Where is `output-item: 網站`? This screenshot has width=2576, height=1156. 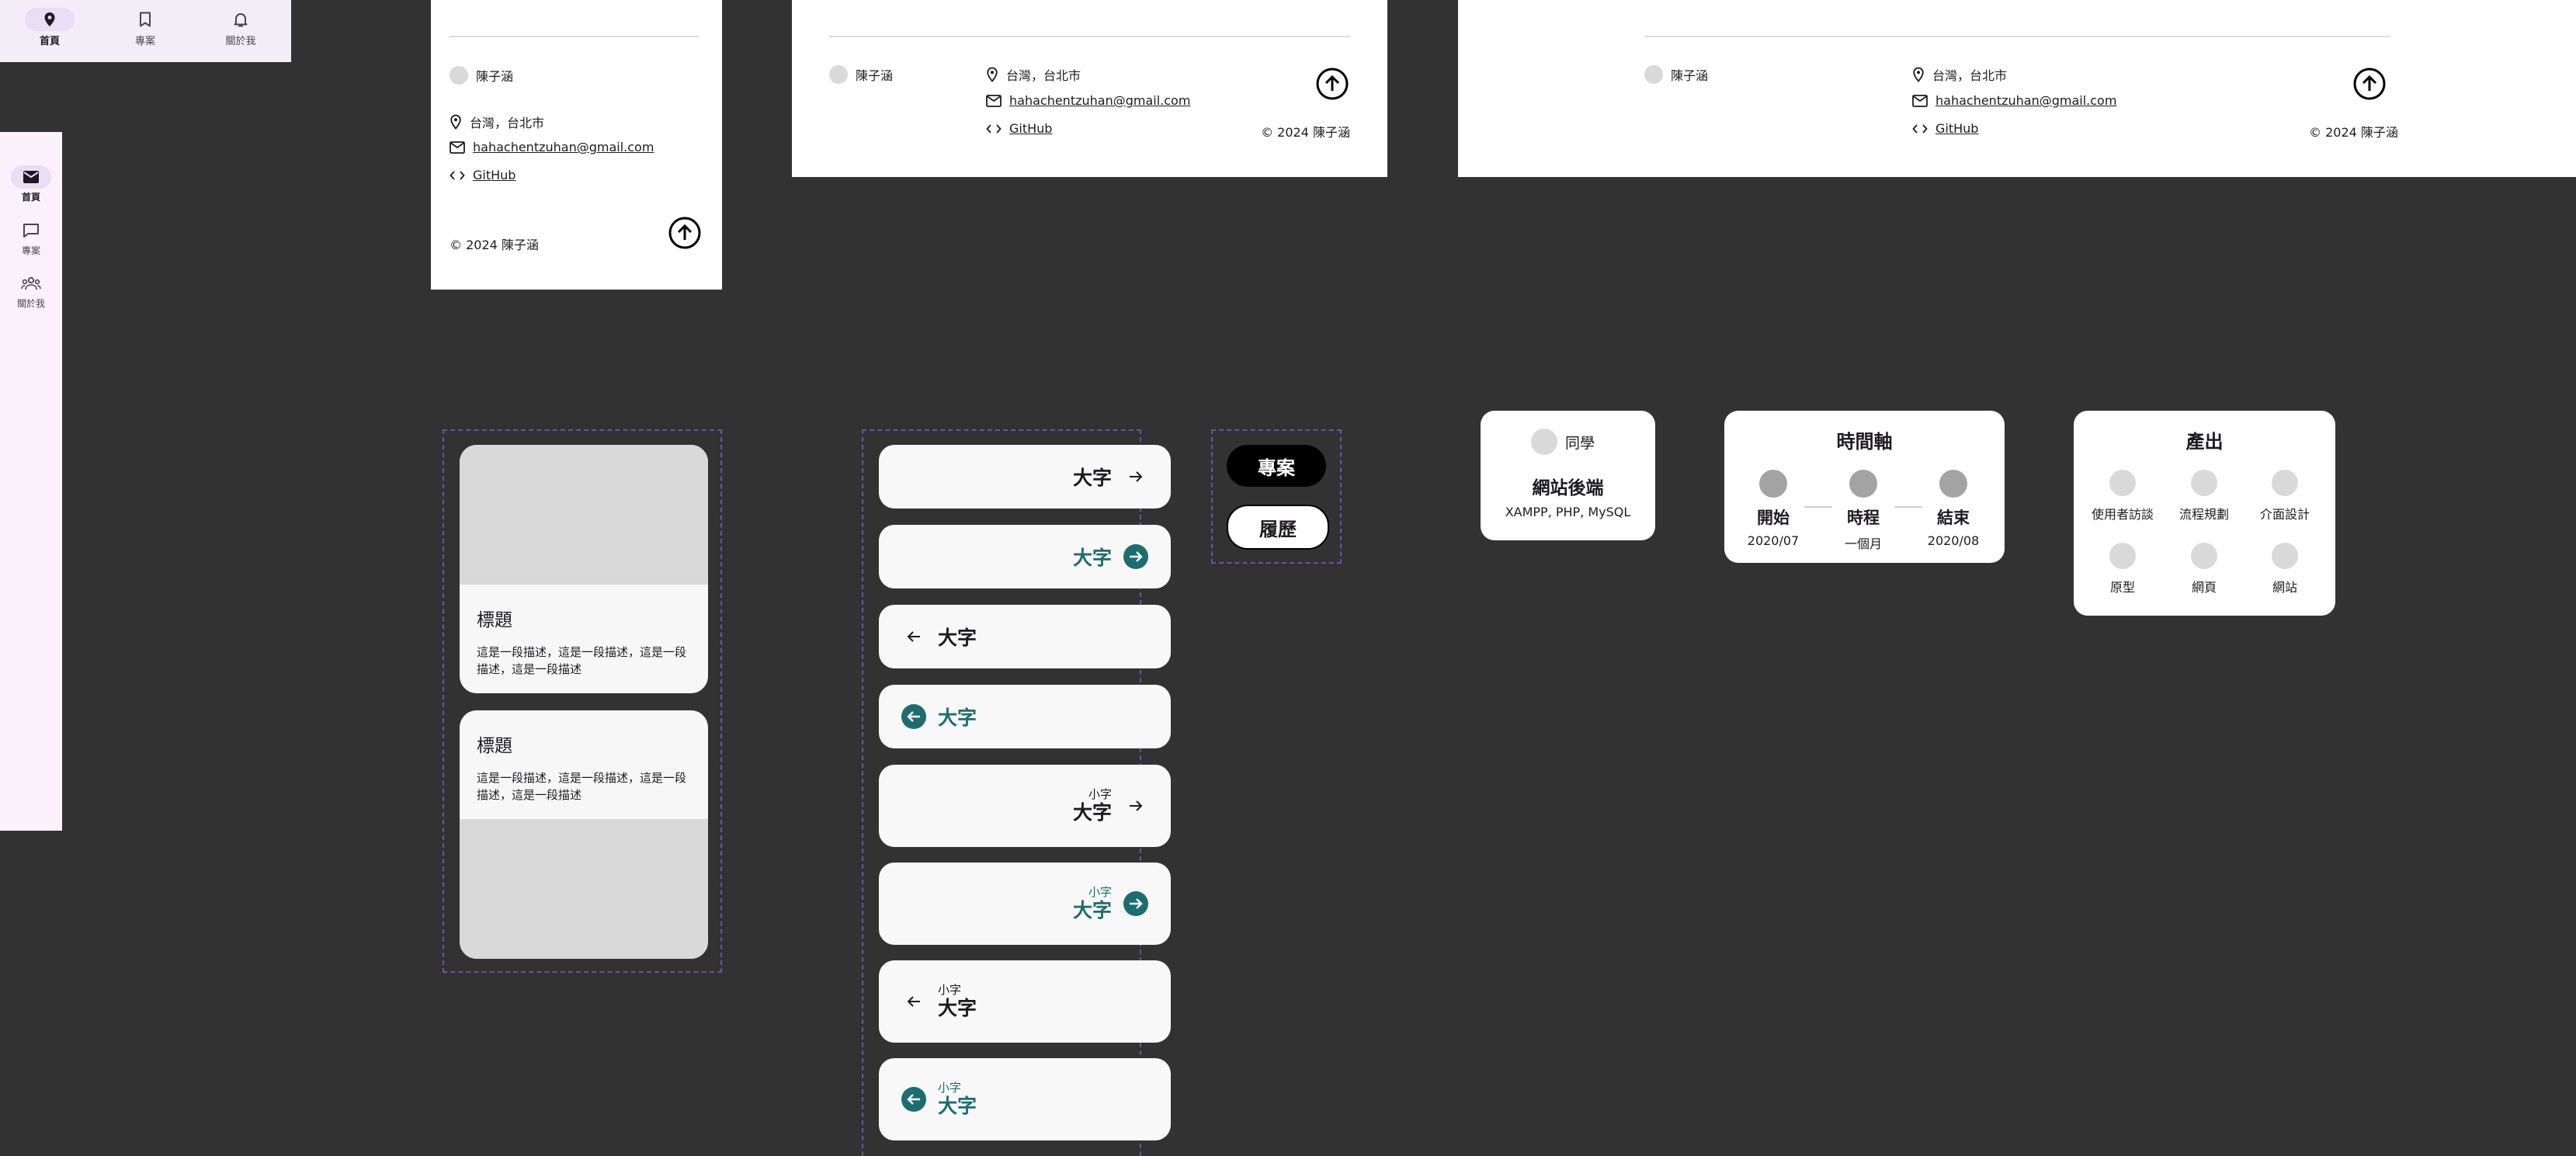
output-item: 網站 is located at coordinates (2285, 569).